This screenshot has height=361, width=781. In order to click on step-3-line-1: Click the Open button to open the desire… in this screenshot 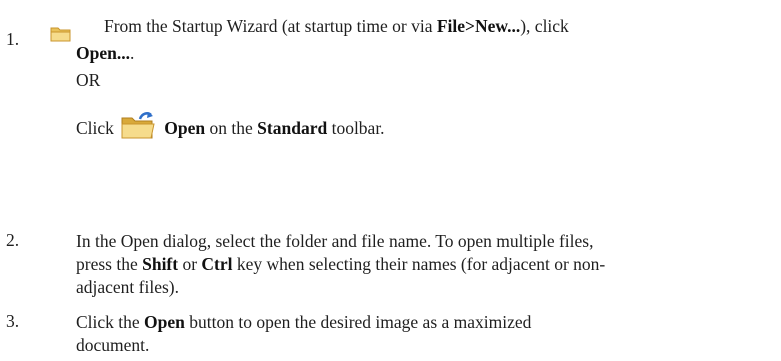, I will do `click(419, 322)`.